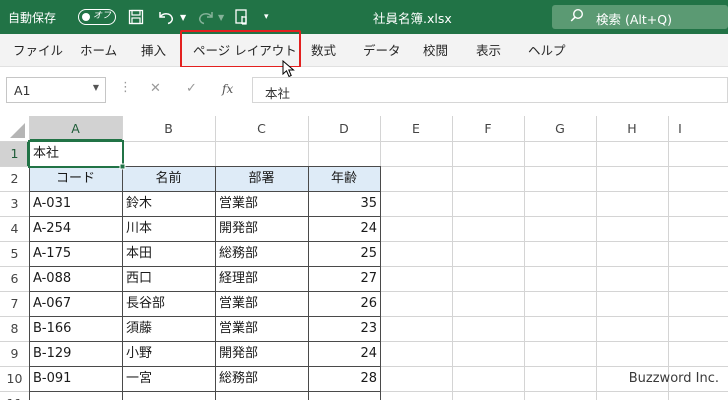 This screenshot has width=728, height=400. I want to click on row-header-11: 11, so click(14, 395).